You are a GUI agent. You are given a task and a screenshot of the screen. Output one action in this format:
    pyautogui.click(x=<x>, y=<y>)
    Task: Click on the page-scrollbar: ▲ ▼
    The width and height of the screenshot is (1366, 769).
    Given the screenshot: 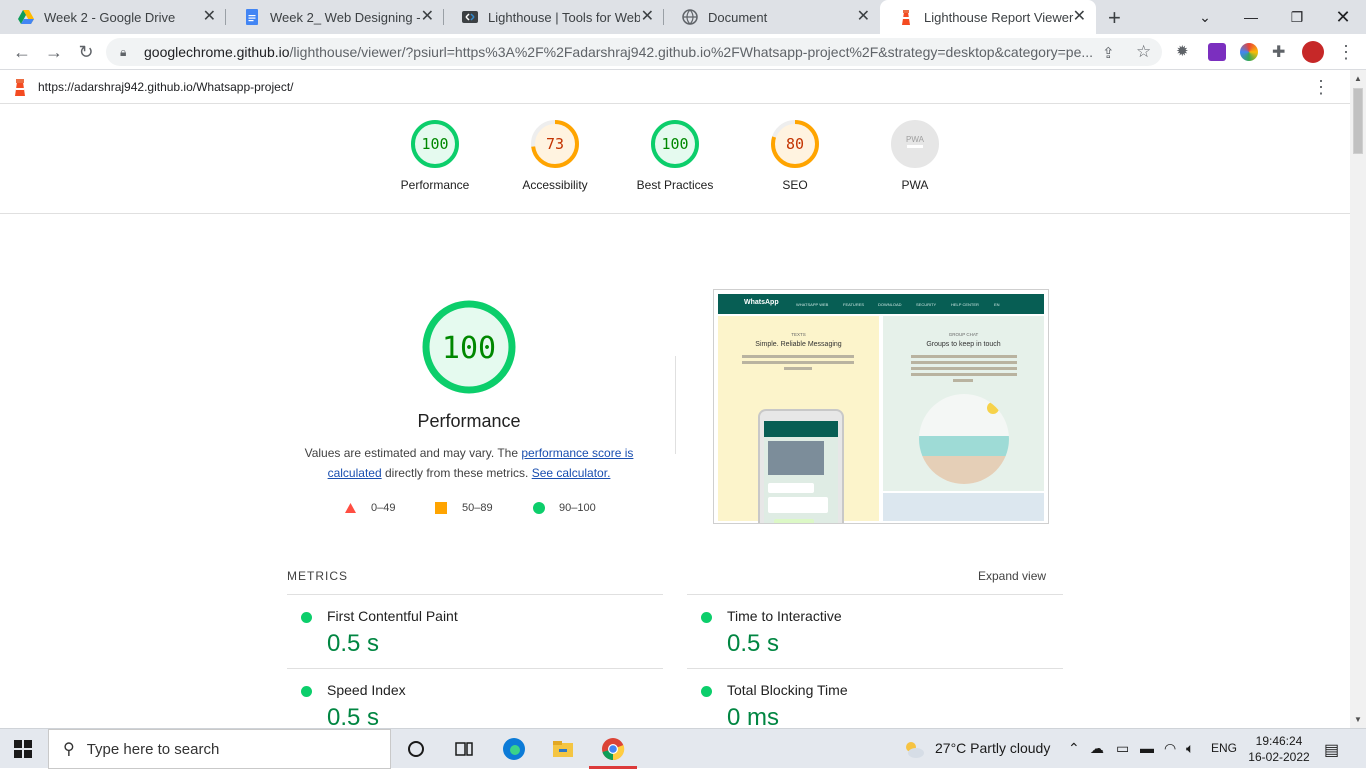 What is the action you would take?
    pyautogui.click(x=1358, y=399)
    